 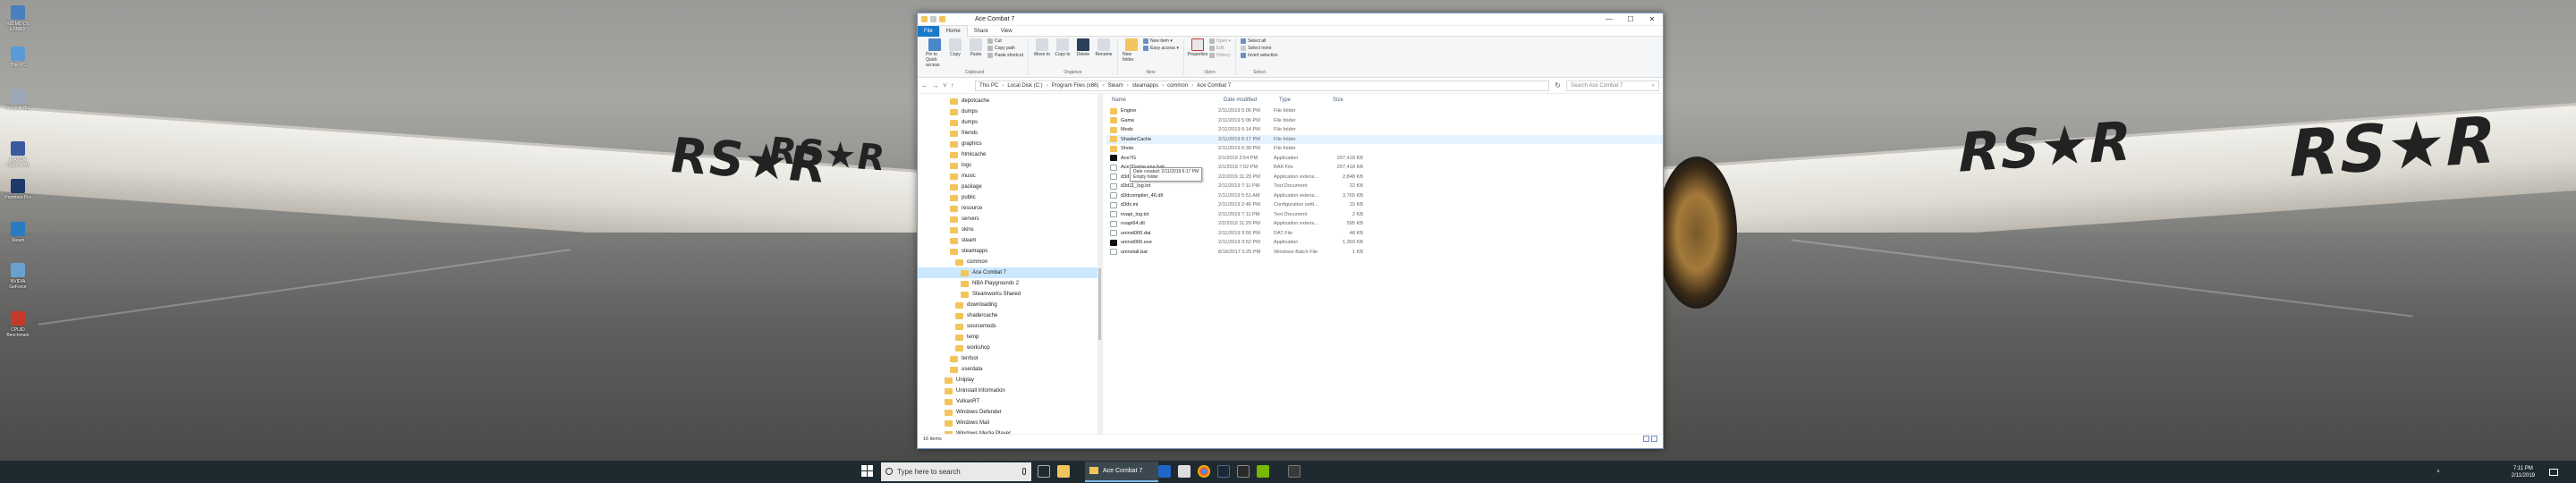 What do you see at coordinates (1010, 294) in the screenshot?
I see `nav-tree-item: Steamworks Shared` at bounding box center [1010, 294].